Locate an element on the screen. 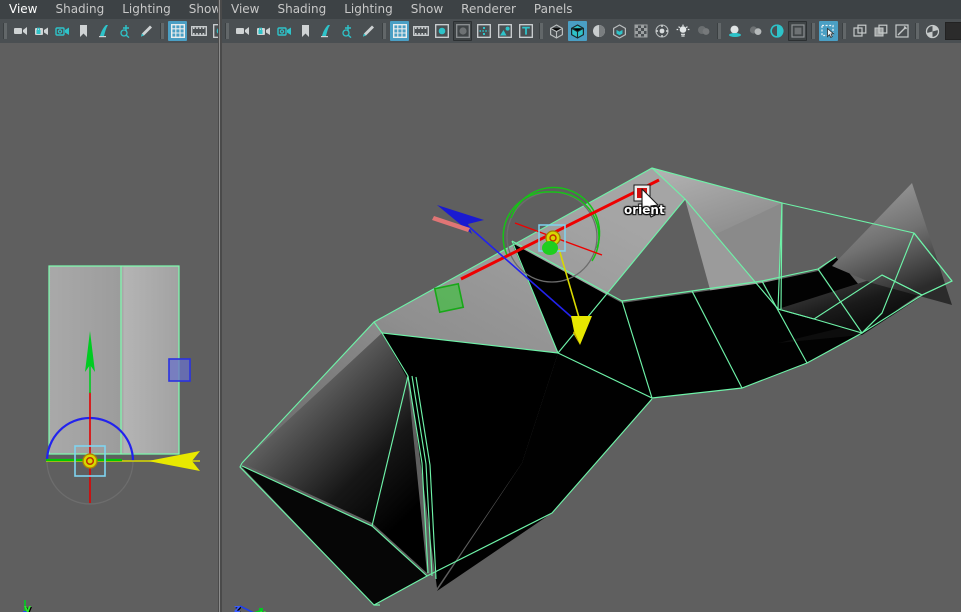  left-panel-menubar: View Shading Lighting Show » is located at coordinates (121, 9).